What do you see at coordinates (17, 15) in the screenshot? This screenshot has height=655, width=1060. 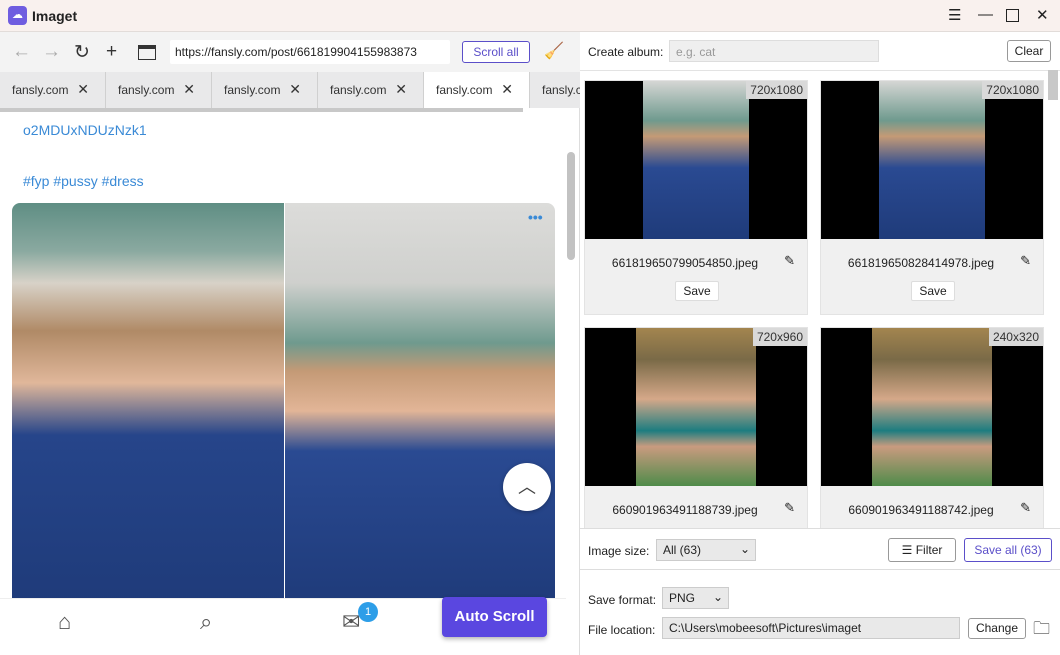 I see `app-logo-icon: ☁` at bounding box center [17, 15].